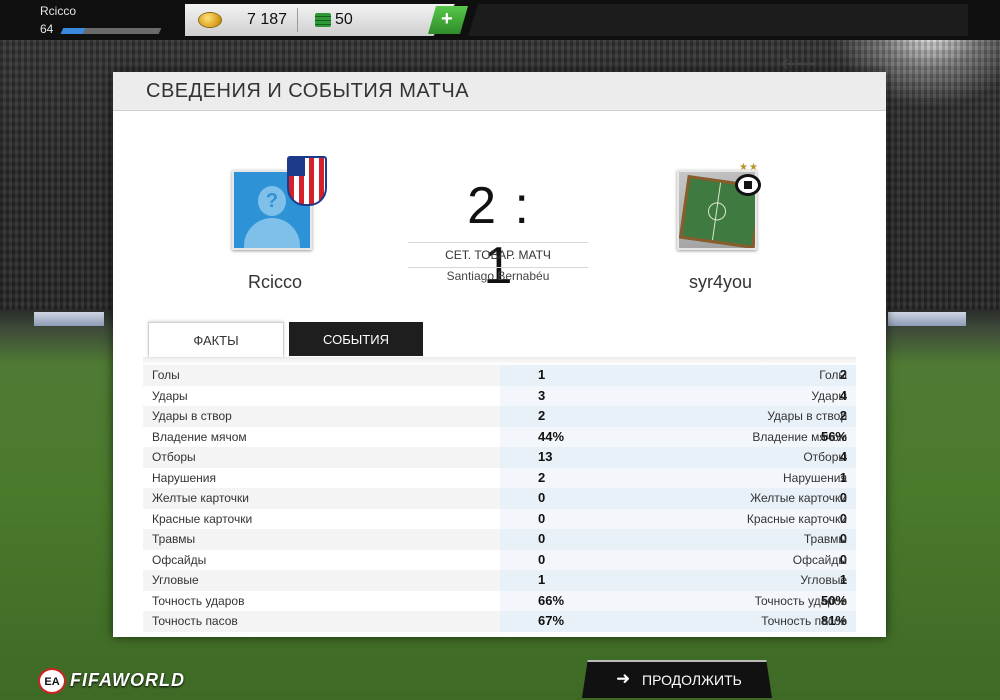  I want to click on coins-icon, so click(210, 20).